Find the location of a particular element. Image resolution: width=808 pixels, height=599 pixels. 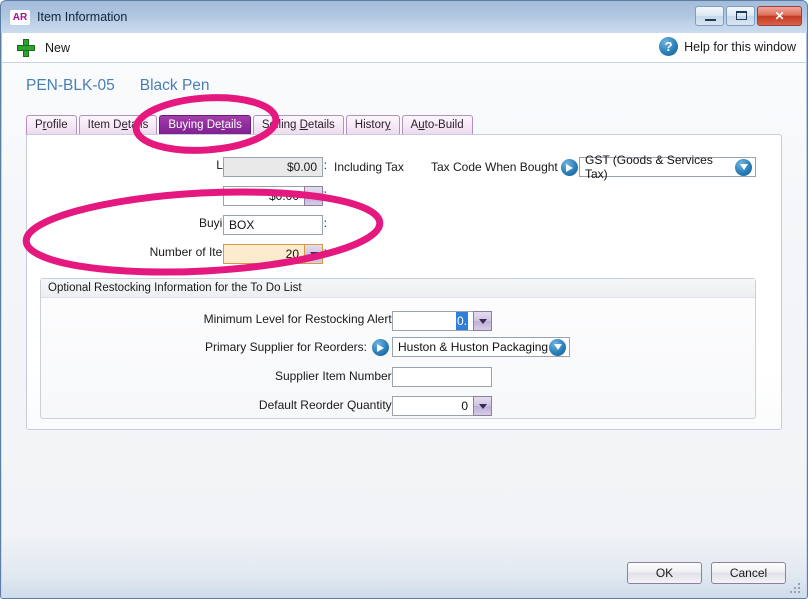

tax-code-chevron-down-icon is located at coordinates (743, 167).